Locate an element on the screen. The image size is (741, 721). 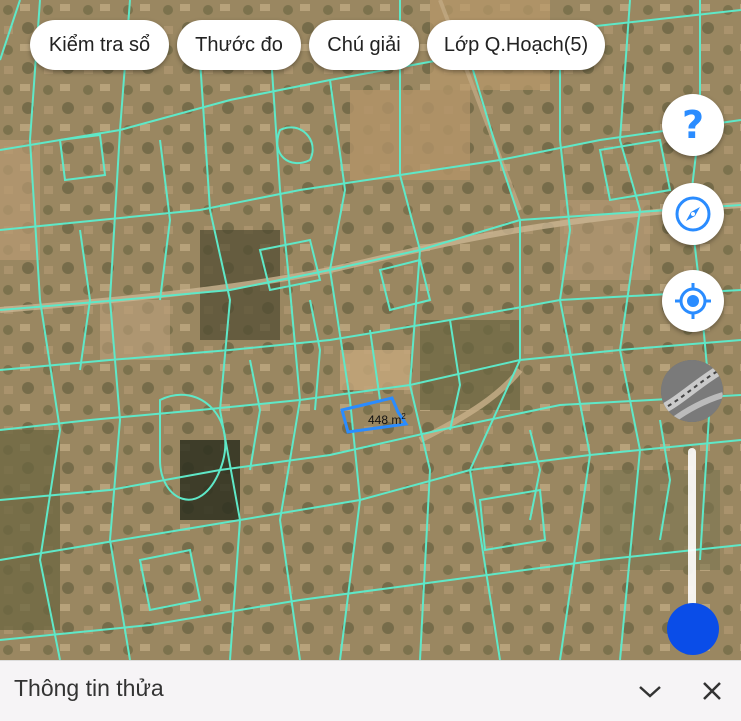
expand-button is located at coordinates (650, 691).